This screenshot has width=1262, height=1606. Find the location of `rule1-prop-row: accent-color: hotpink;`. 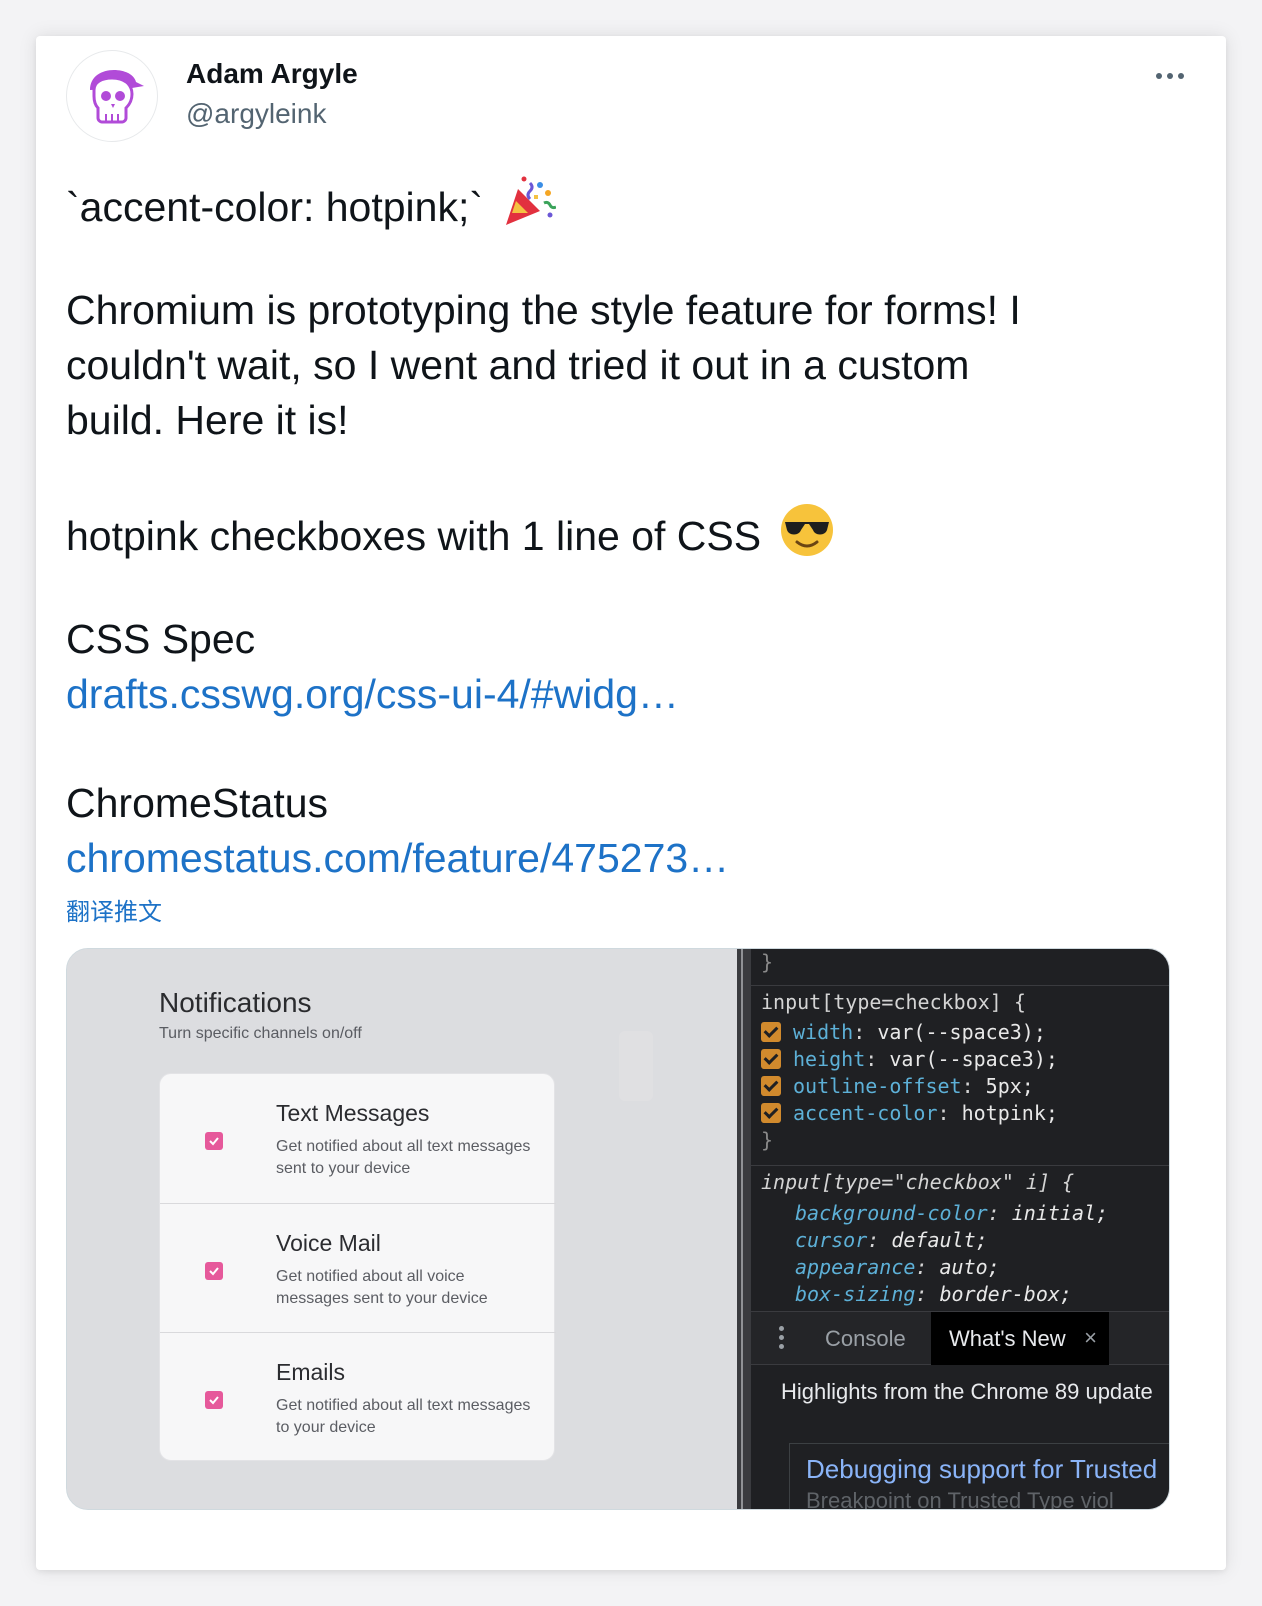

rule1-prop-row: accent-color: hotpink; is located at coordinates (909, 1113).